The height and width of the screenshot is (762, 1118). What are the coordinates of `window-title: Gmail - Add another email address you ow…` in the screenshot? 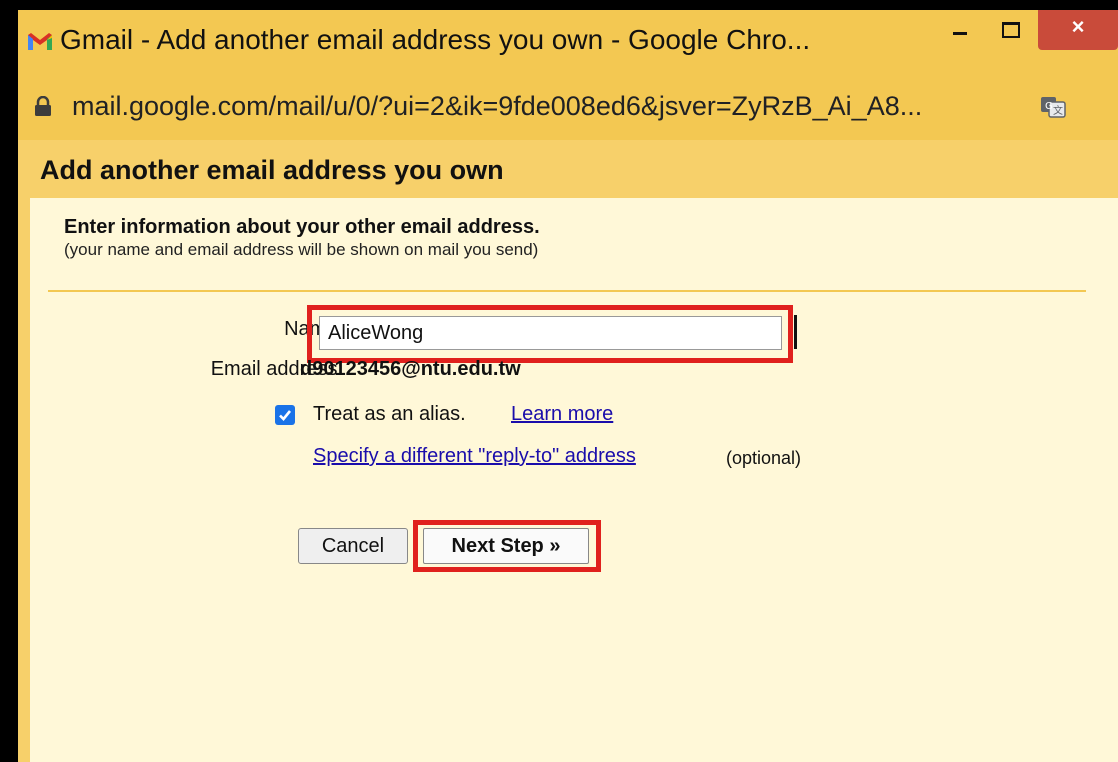 It's located at (435, 39).